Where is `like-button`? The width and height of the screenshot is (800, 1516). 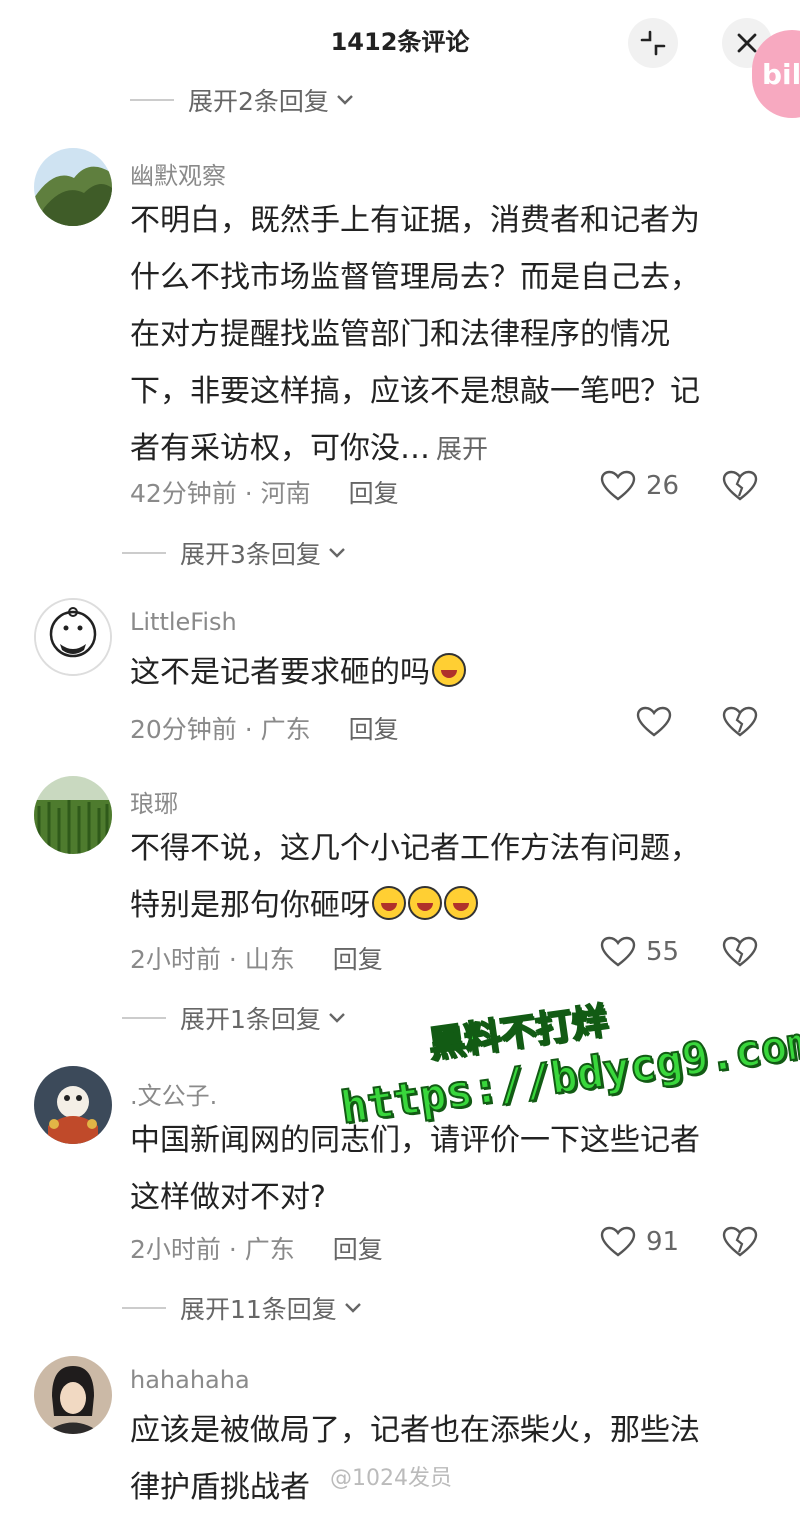 like-button is located at coordinates (654, 722).